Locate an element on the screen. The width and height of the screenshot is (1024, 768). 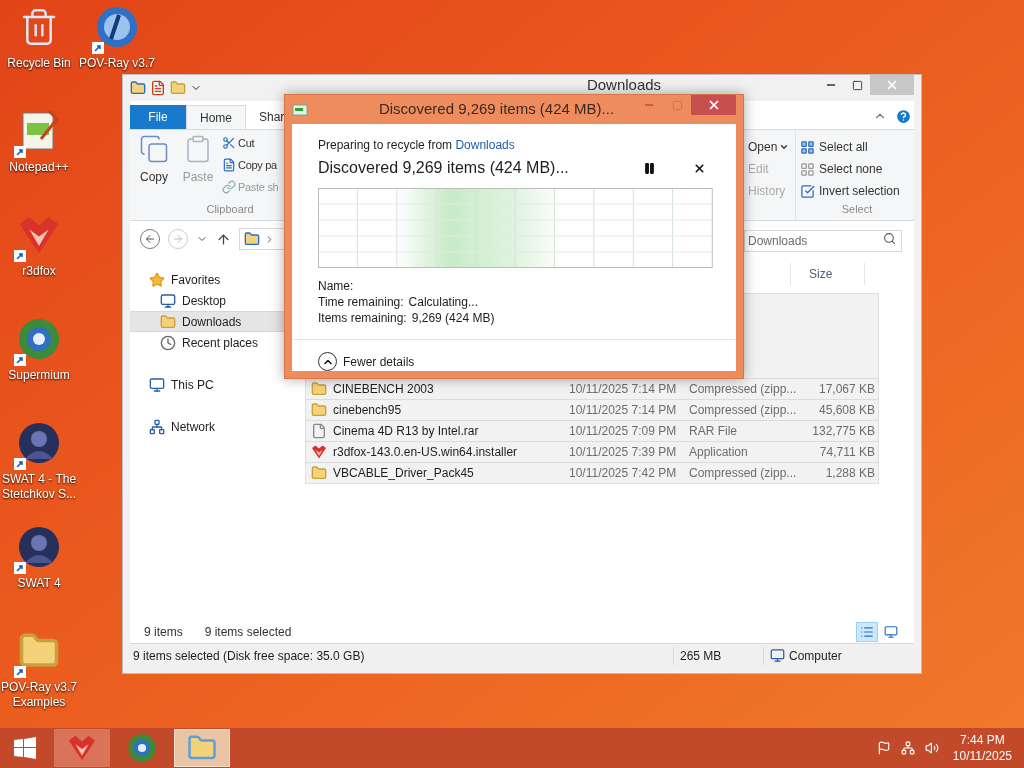
ribbon-button: Copy is located at coordinates (154, 167).